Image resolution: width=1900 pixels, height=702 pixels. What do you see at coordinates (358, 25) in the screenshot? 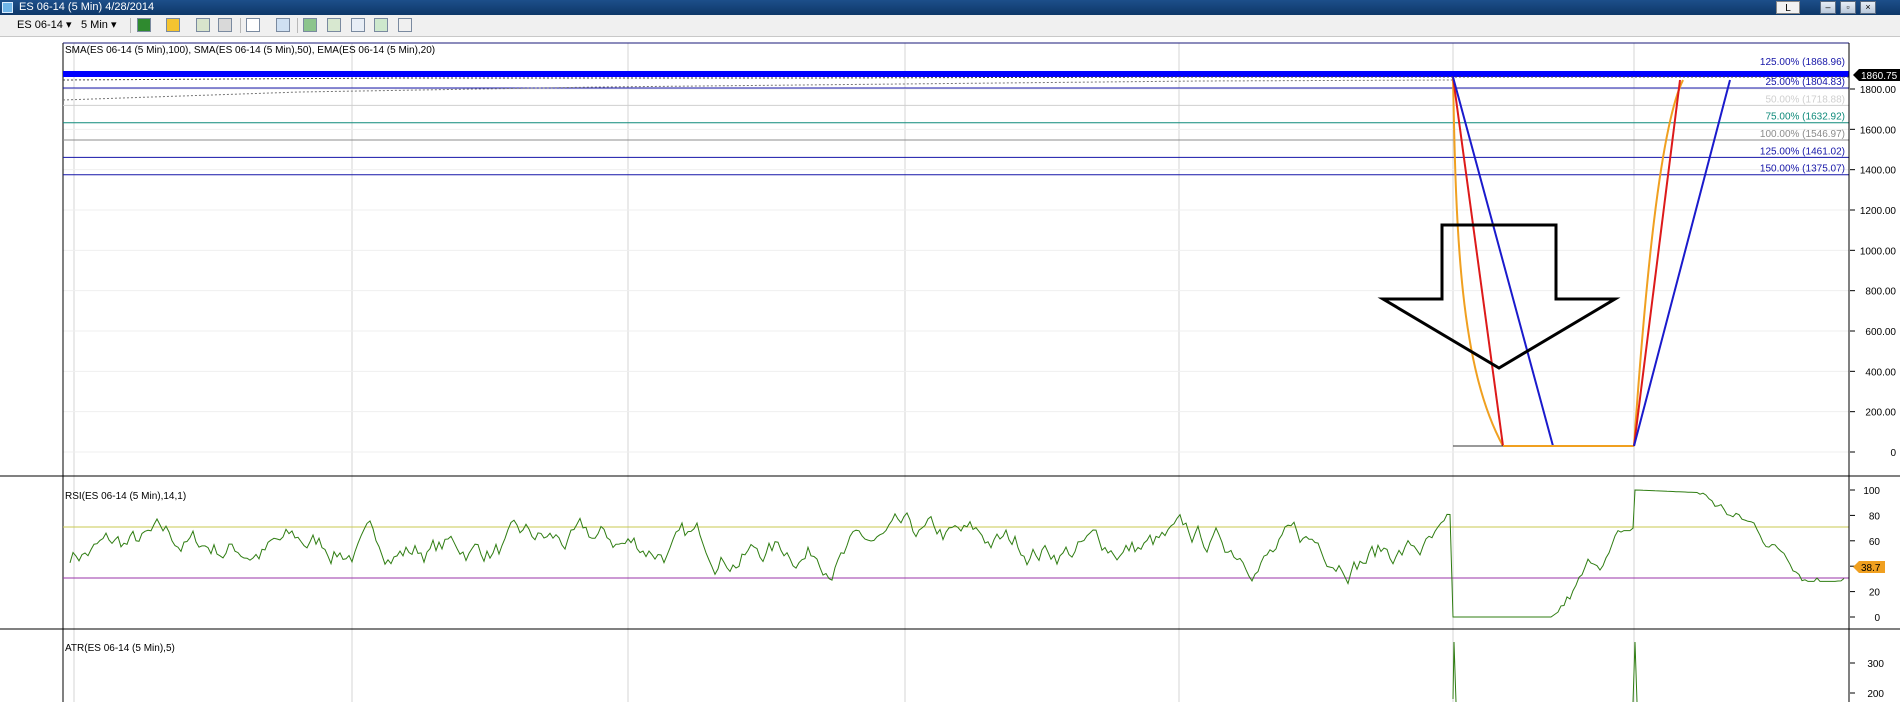
I see `data-series-icon` at bounding box center [358, 25].